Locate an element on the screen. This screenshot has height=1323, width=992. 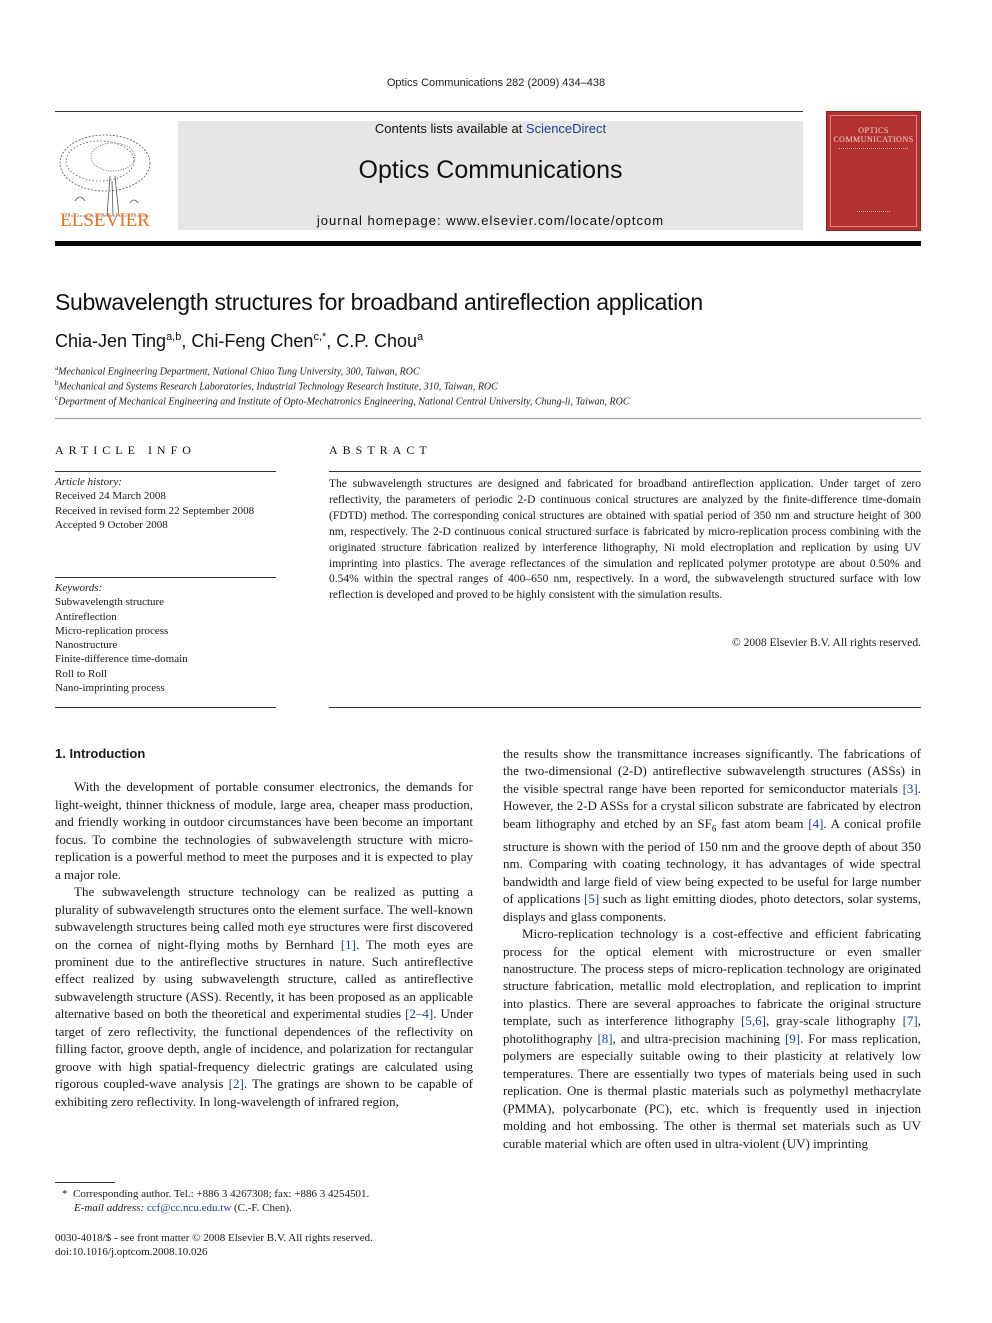
keywords-rule is located at coordinates (165, 577).